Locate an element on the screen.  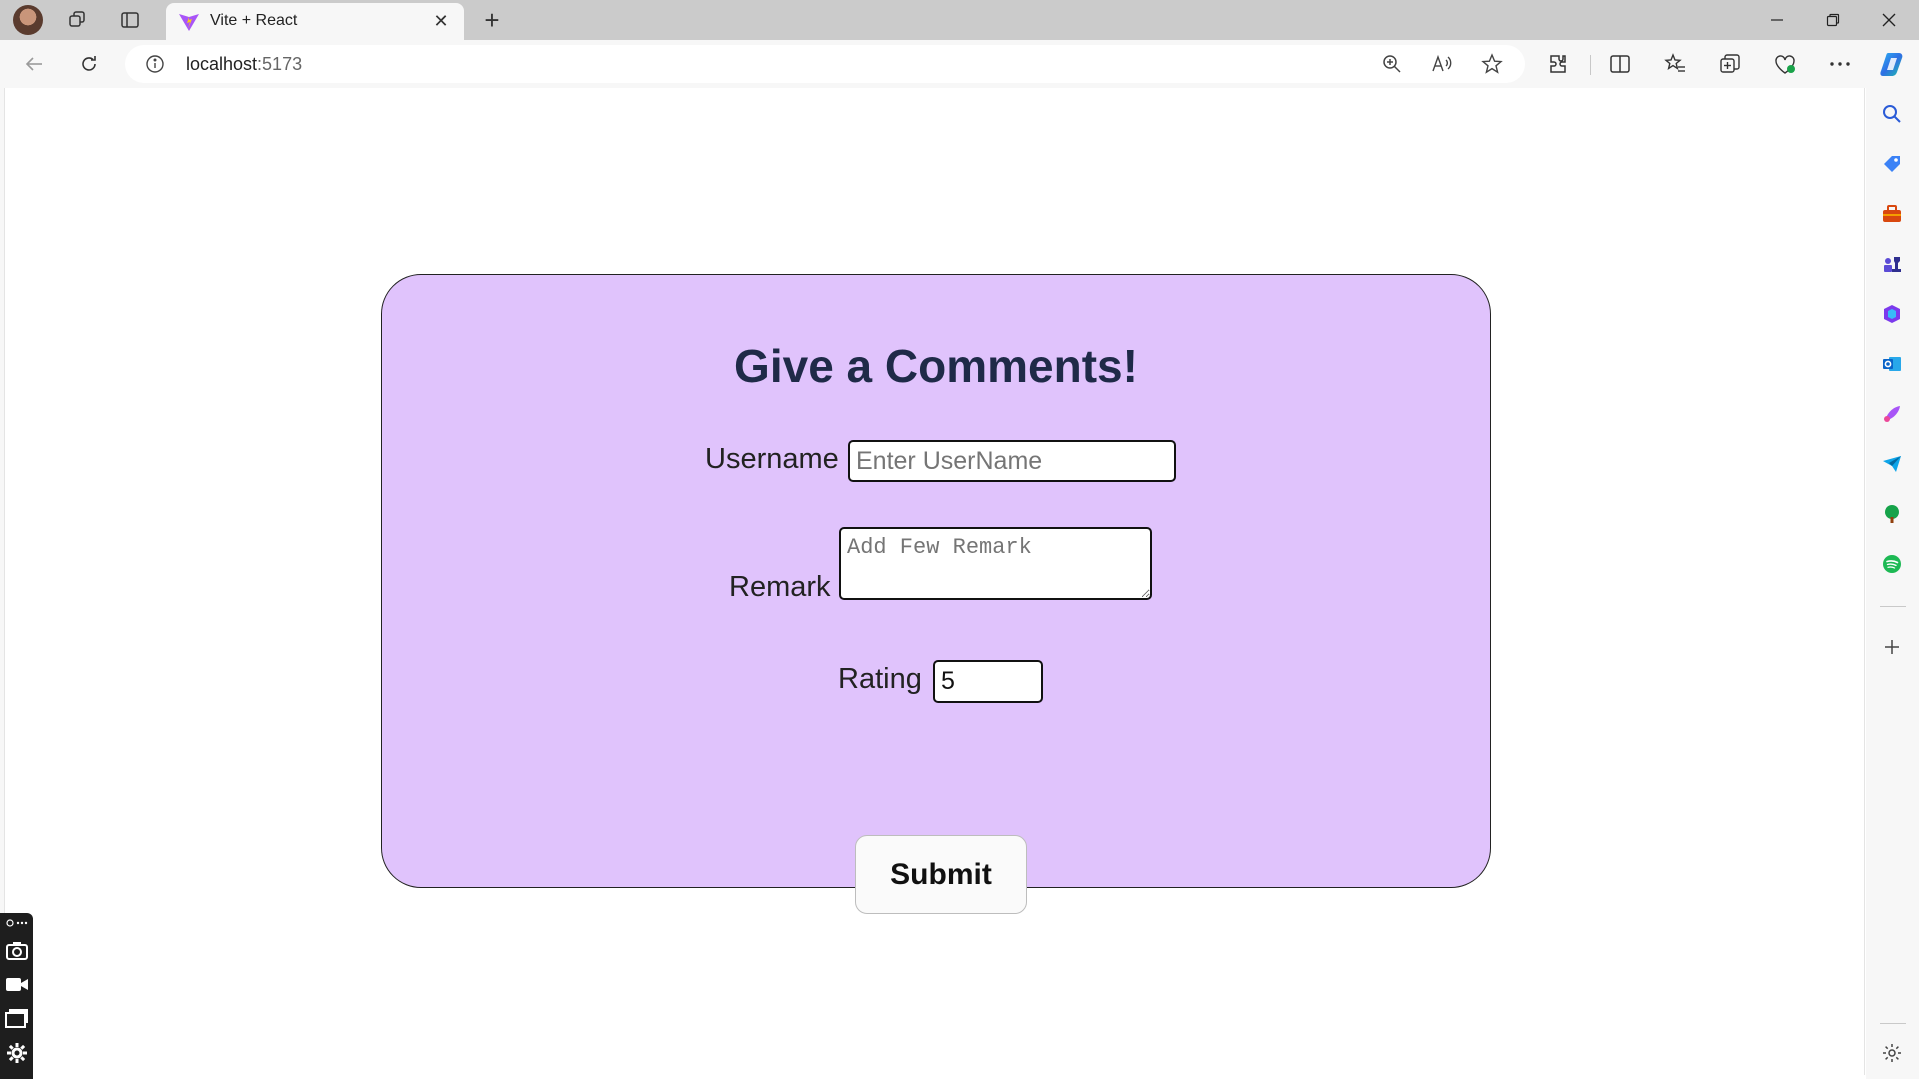
collections-icon is located at coordinates (1730, 64).